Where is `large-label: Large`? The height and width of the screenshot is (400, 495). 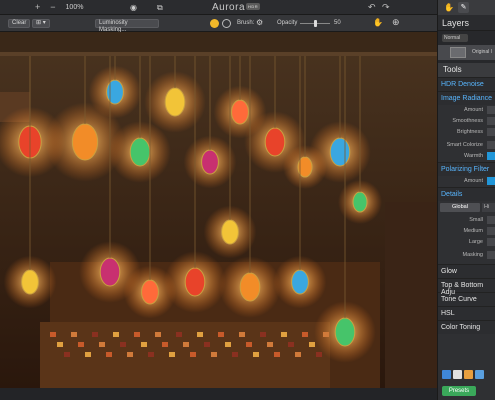
large-label: Large is located at coordinates (475, 242).